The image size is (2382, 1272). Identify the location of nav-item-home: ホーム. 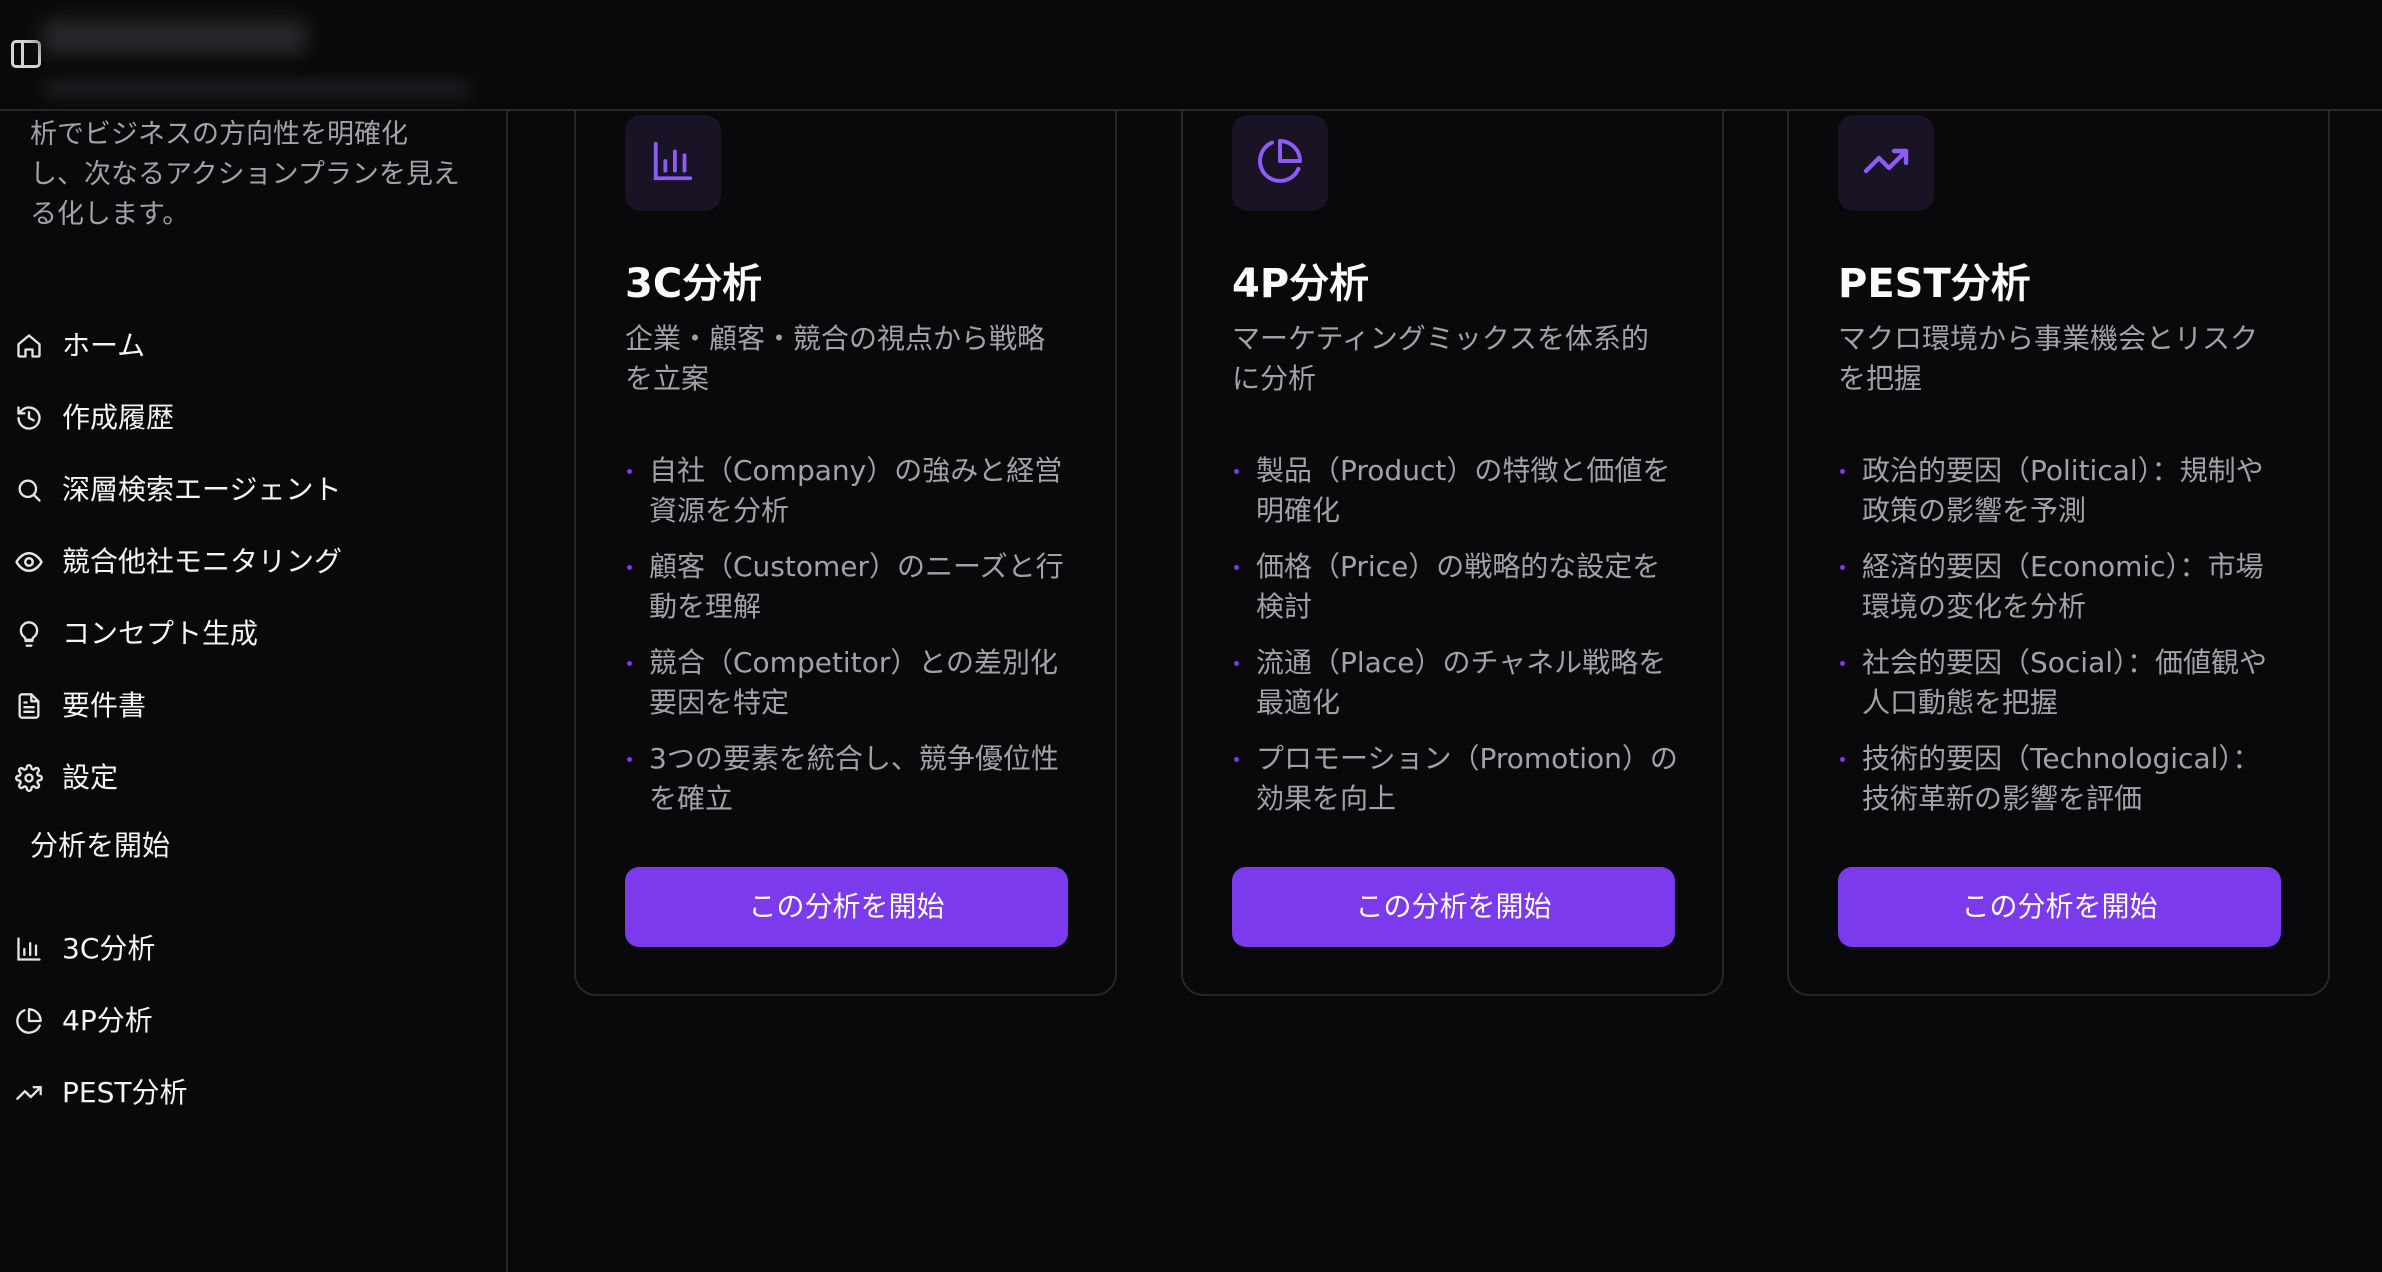
(245, 346).